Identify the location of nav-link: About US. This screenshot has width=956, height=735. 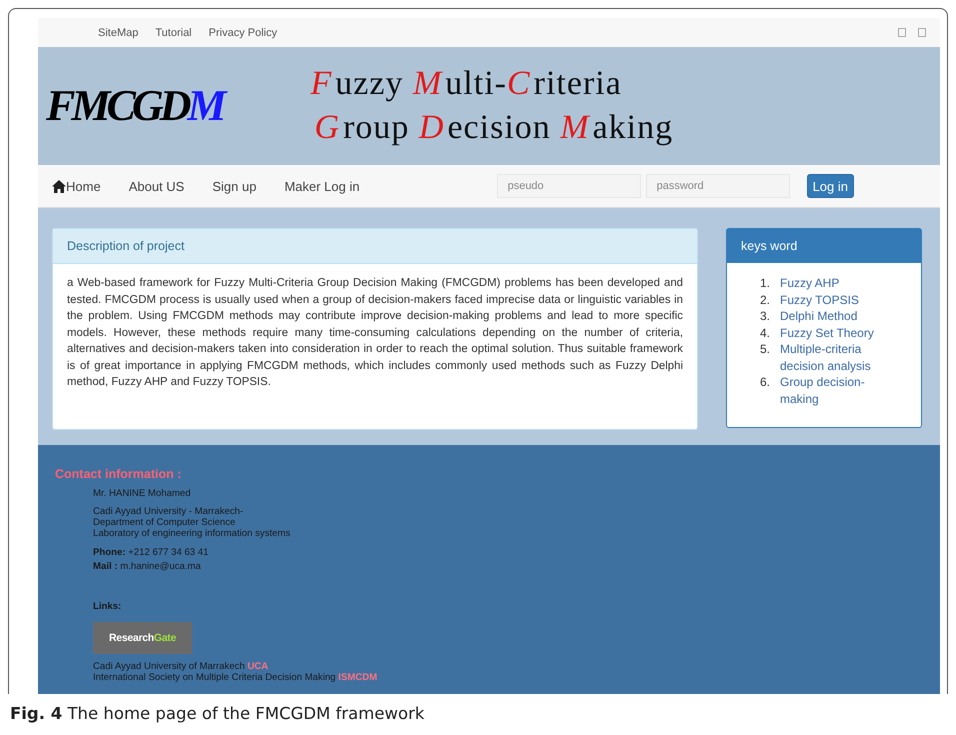
(156, 186).